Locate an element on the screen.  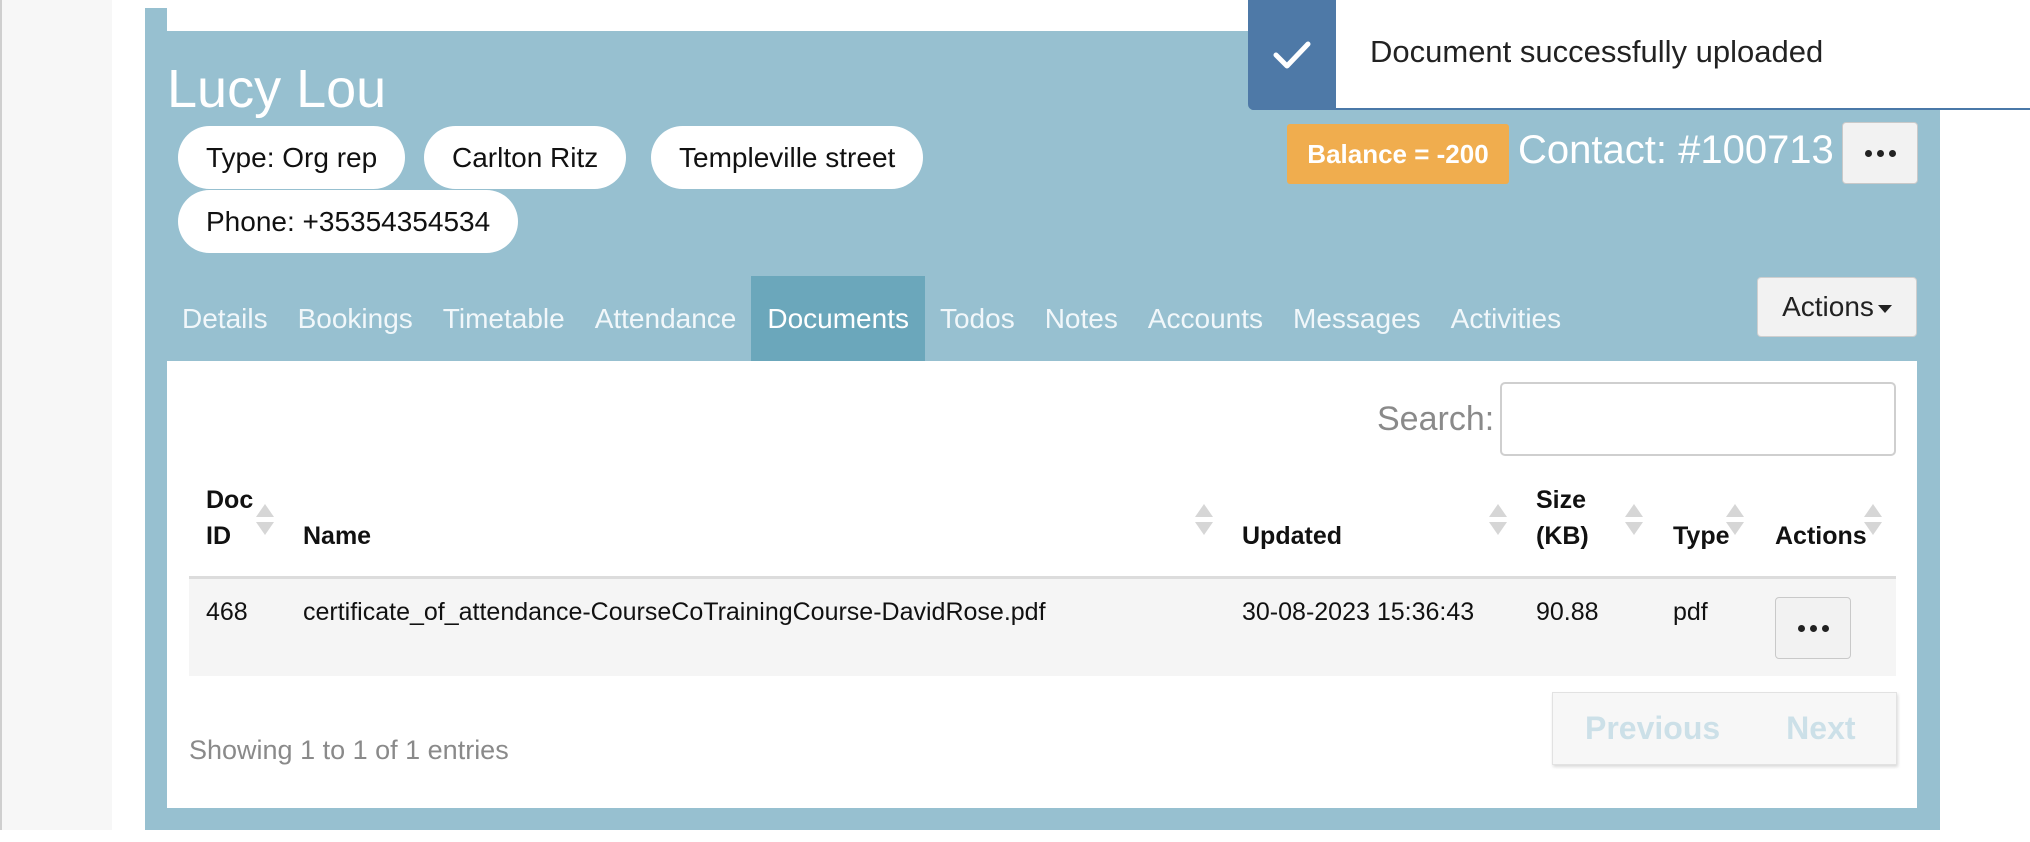
cell-size: 90.88 is located at coordinates (1567, 612).